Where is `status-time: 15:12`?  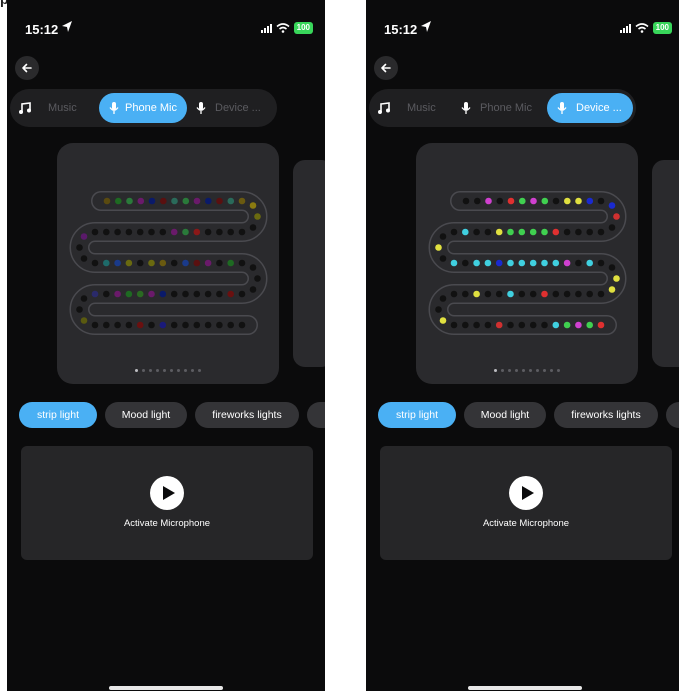 status-time: 15:12 is located at coordinates (42, 29).